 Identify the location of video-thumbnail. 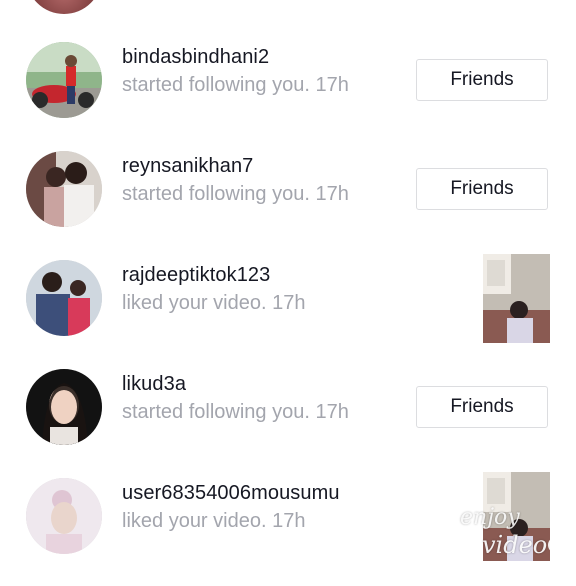
(516, 298).